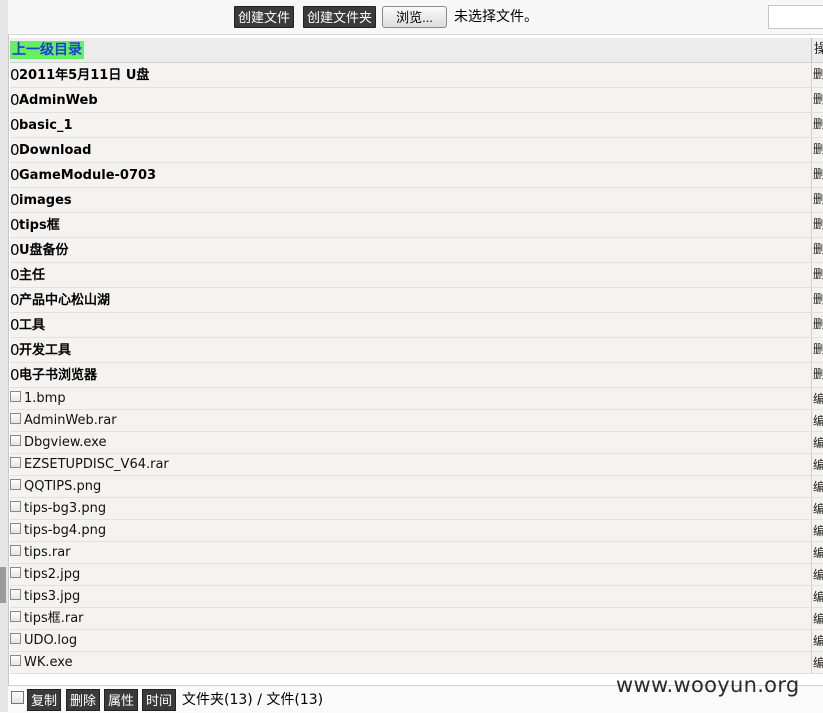 The image size is (823, 713). Describe the element at coordinates (65, 443) in the screenshot. I see `file-link: Dbgview.exe` at that location.